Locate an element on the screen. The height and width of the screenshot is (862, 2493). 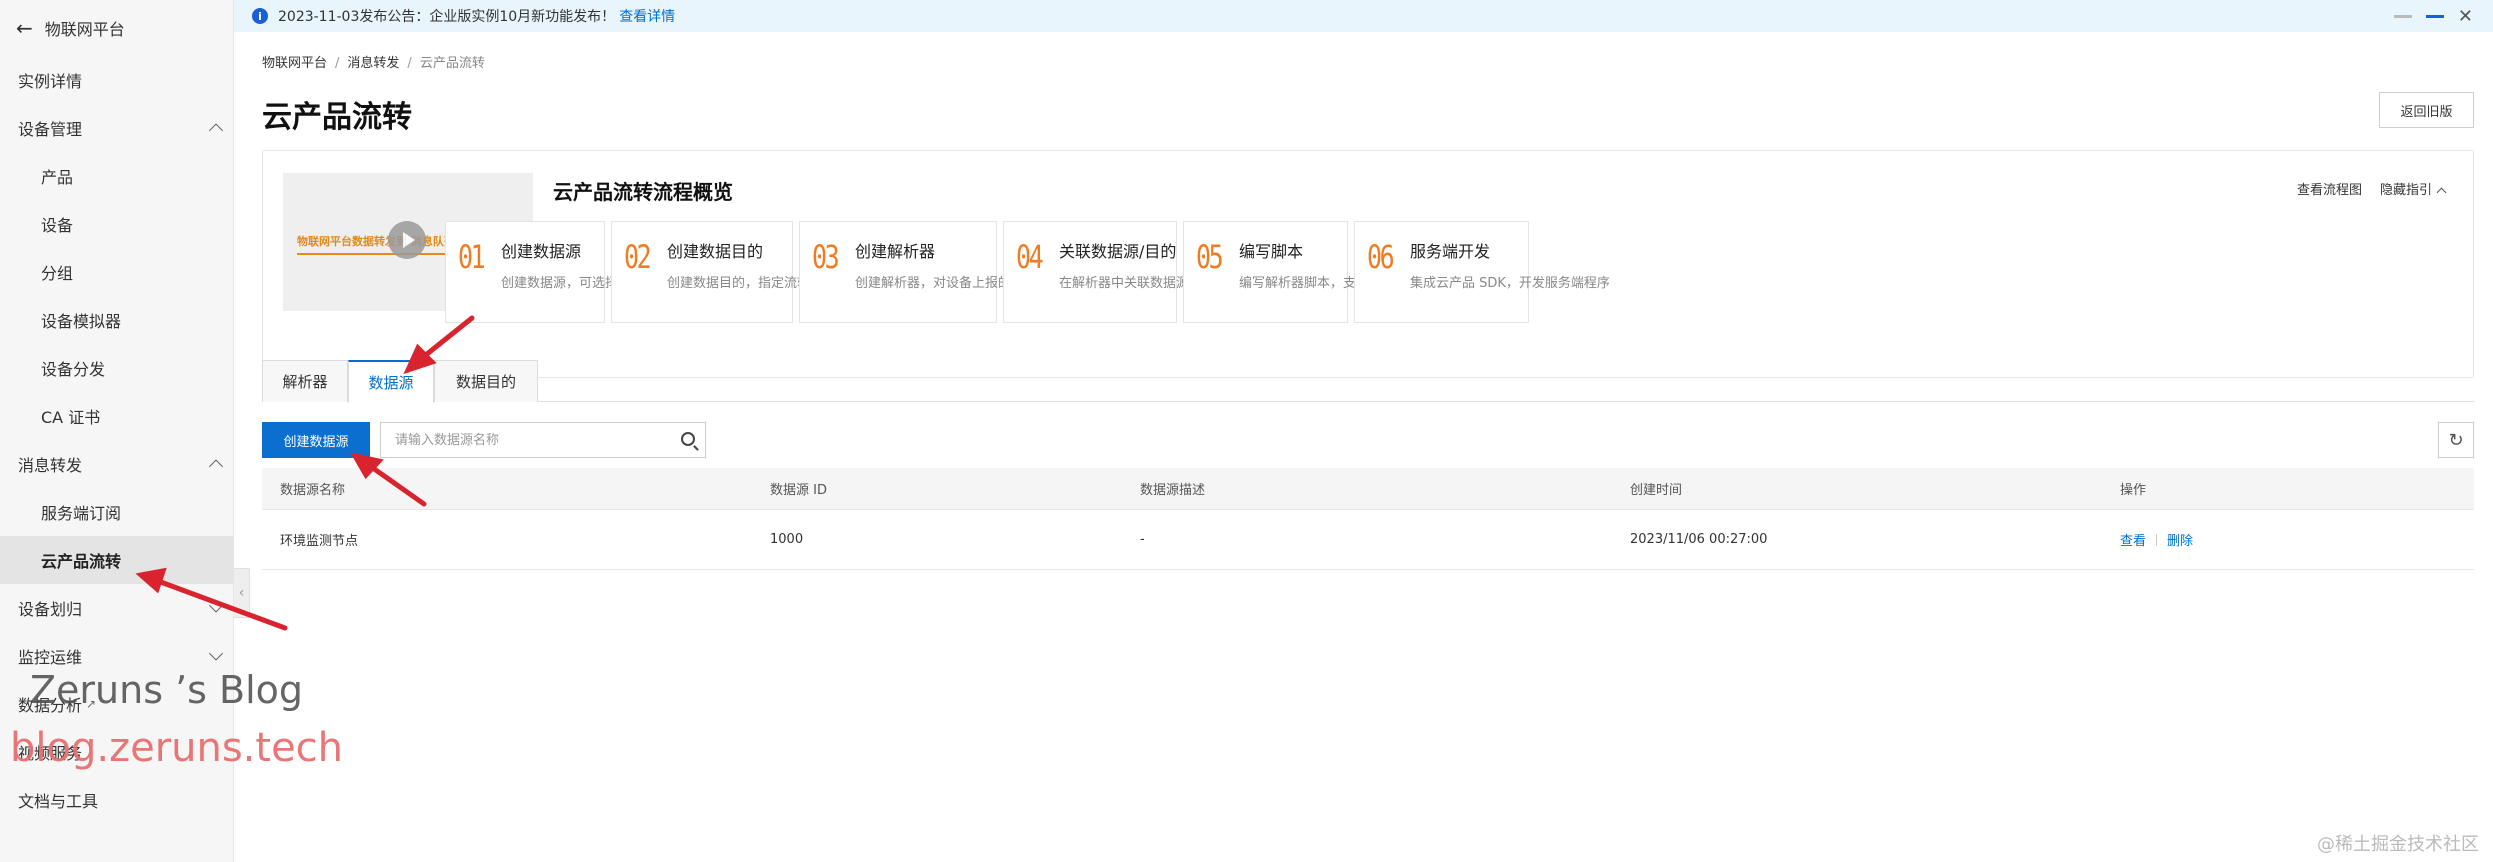
cell-actions: 查看 删除 is located at coordinates (2288, 539).